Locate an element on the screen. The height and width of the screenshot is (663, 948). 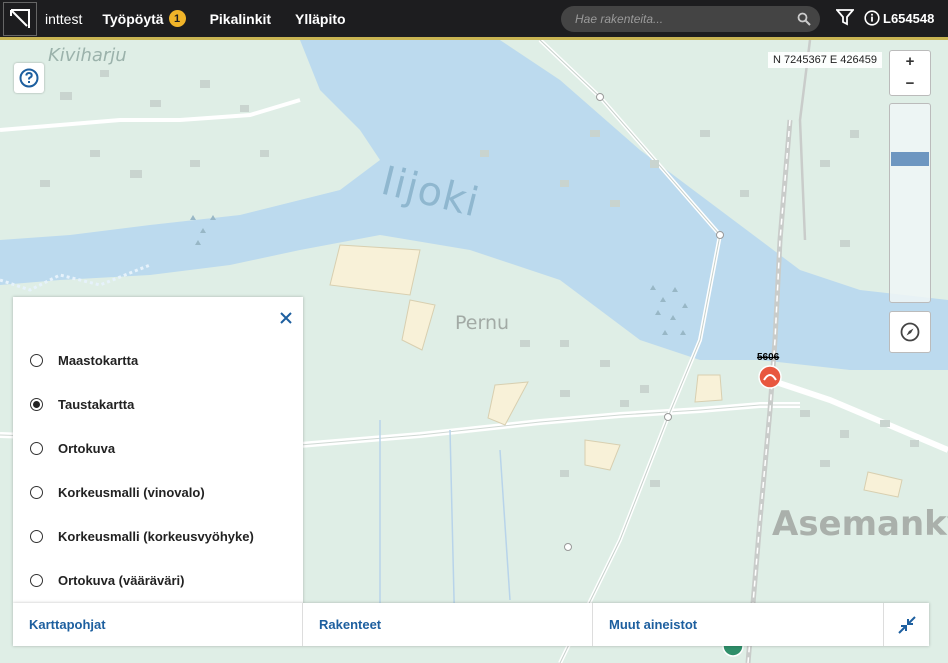
user-id: L654548 is located at coordinates (908, 18).